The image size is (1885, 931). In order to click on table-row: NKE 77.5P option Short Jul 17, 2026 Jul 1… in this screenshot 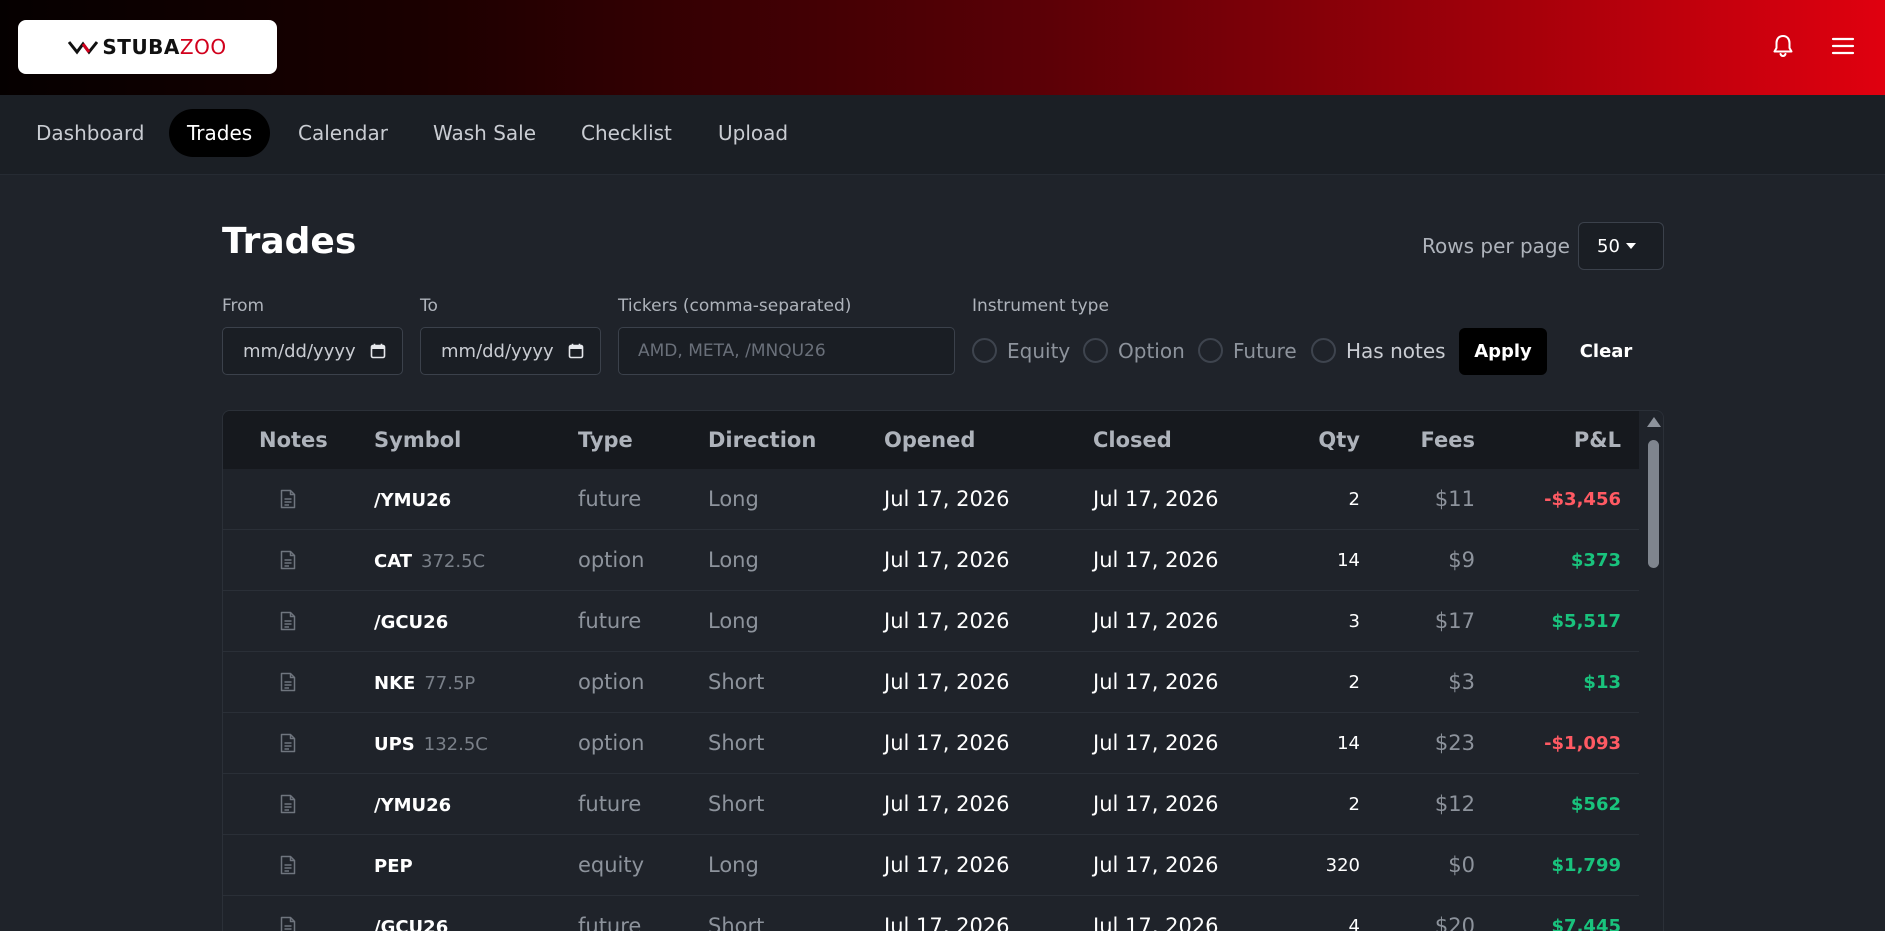, I will do `click(931, 682)`.